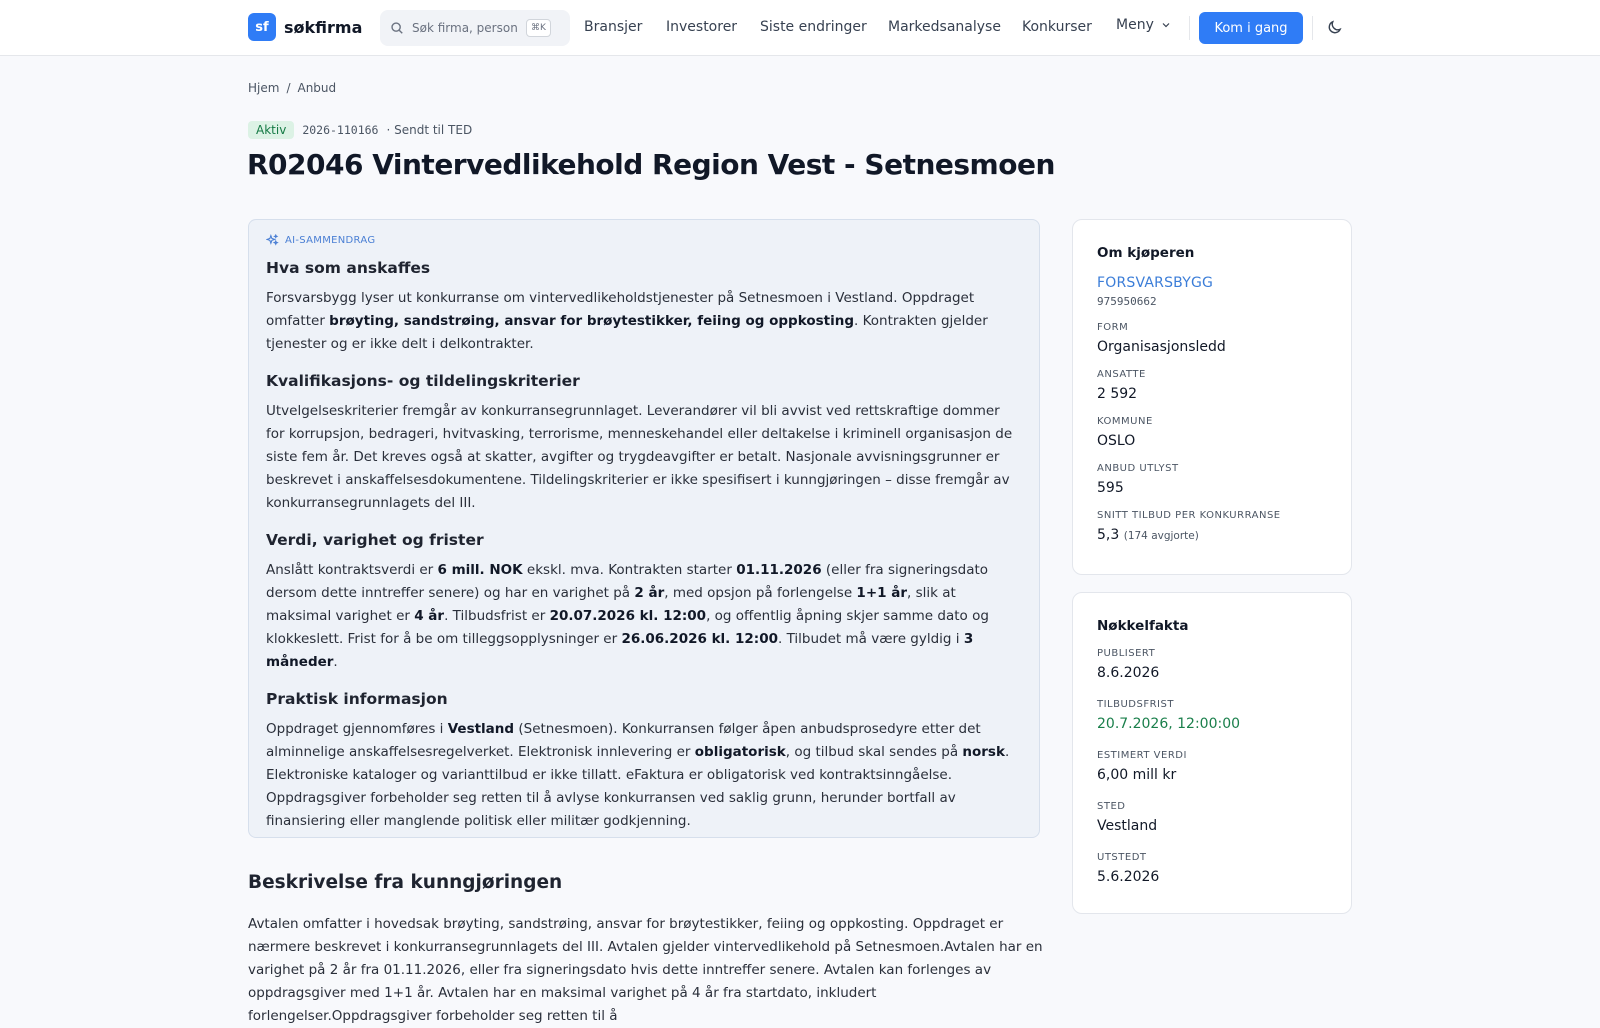 This screenshot has width=1600, height=1028. What do you see at coordinates (538, 28) in the screenshot?
I see `search-shortcut-hint: ⌘K` at bounding box center [538, 28].